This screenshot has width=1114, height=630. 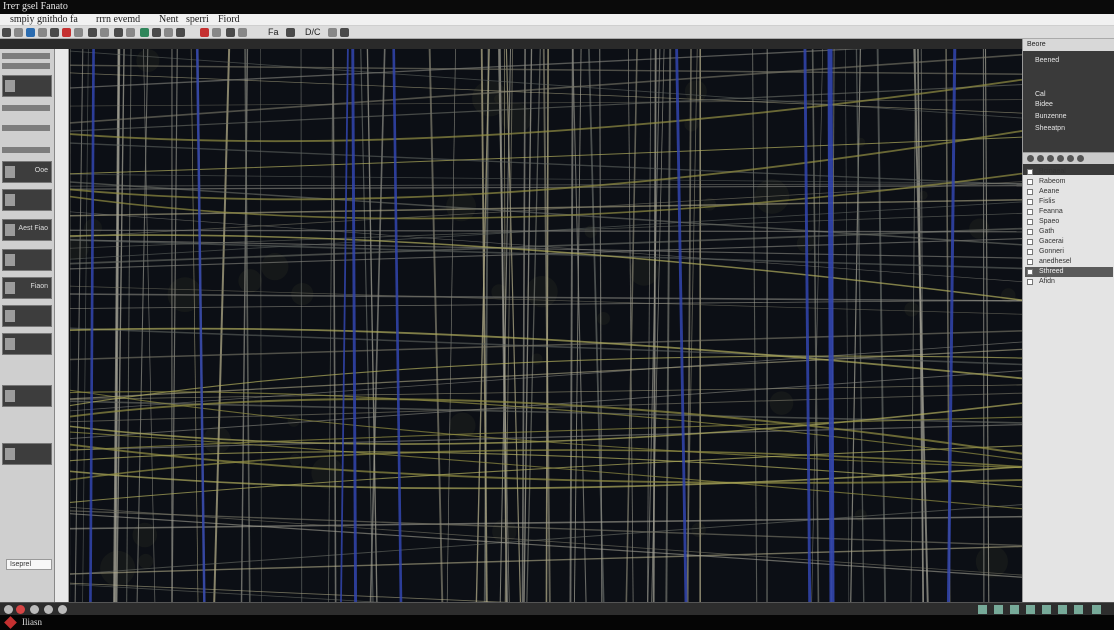 What do you see at coordinates (18, 32) in the screenshot?
I see `open-file-icon` at bounding box center [18, 32].